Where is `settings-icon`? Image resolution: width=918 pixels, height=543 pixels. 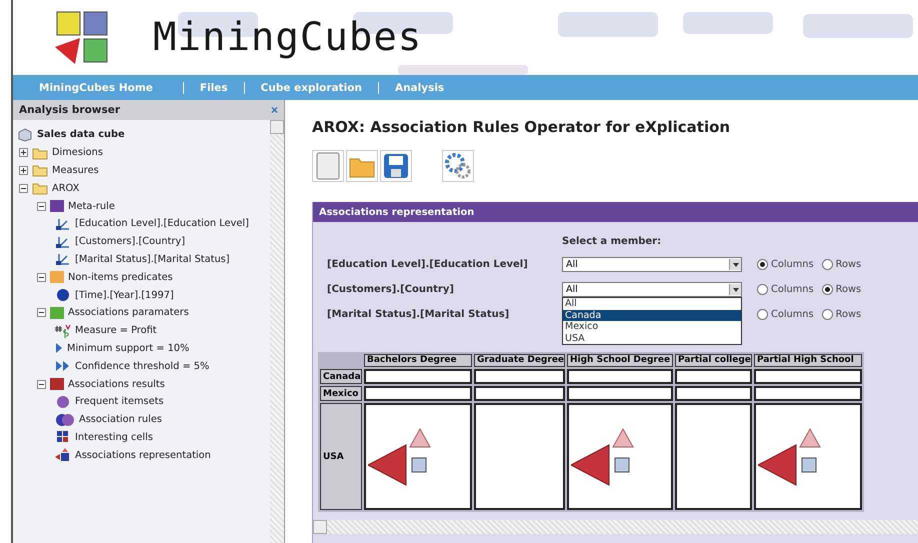
settings-icon is located at coordinates (458, 166).